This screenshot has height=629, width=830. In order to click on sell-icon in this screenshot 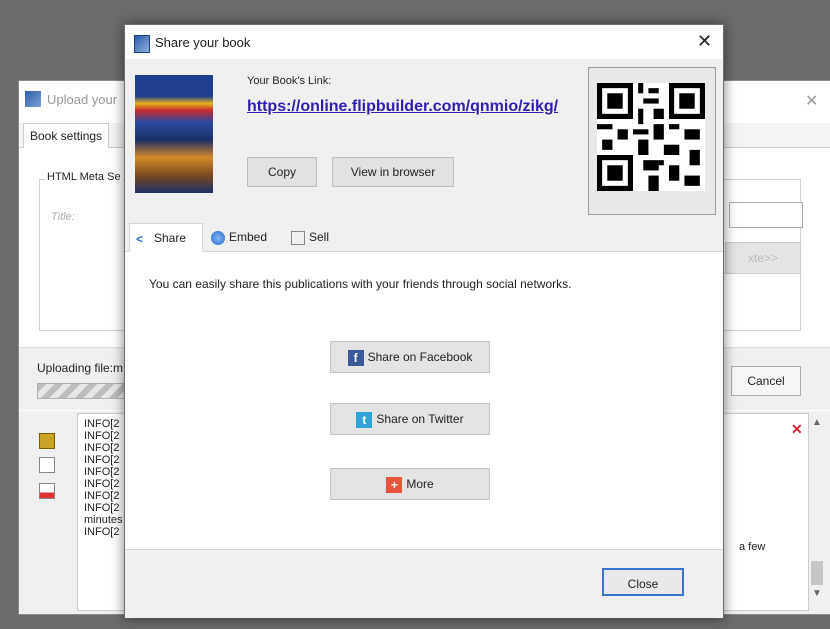, I will do `click(298, 237)`.